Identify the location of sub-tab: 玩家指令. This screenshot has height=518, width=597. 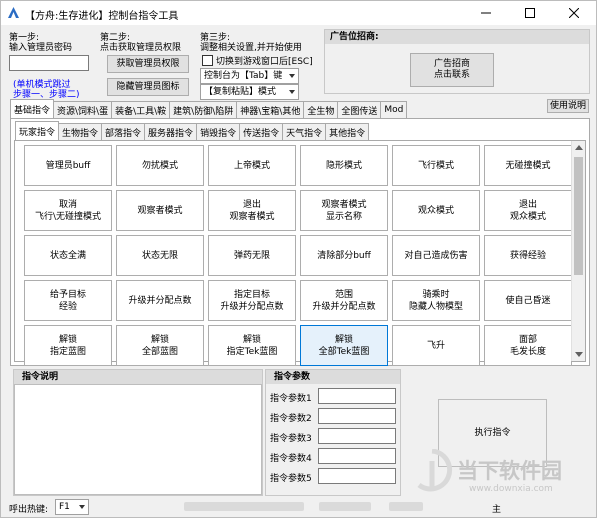
(37, 130).